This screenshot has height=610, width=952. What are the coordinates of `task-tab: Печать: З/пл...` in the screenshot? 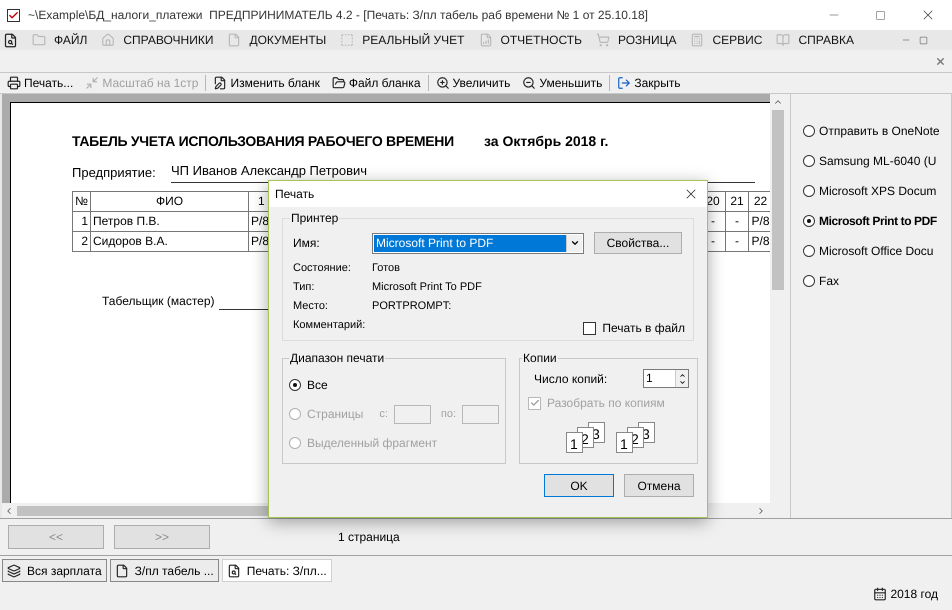 It's located at (277, 570).